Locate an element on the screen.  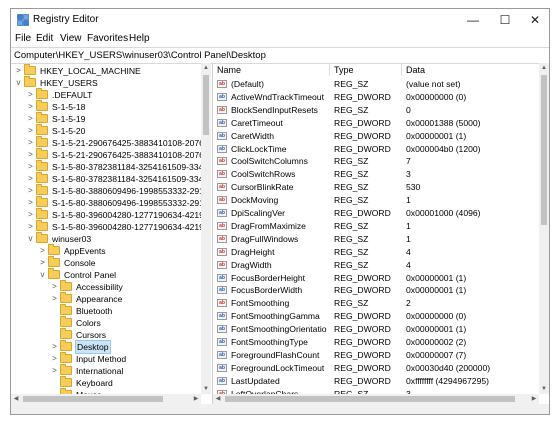
tree-node-label: winuser03 is located at coordinates (71, 239).